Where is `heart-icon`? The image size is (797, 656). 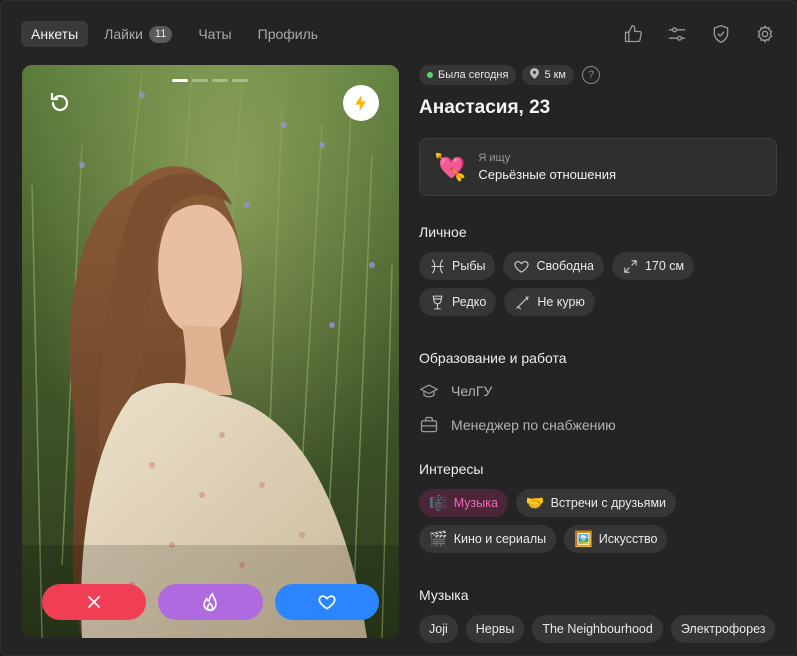 heart-icon is located at coordinates (327, 602).